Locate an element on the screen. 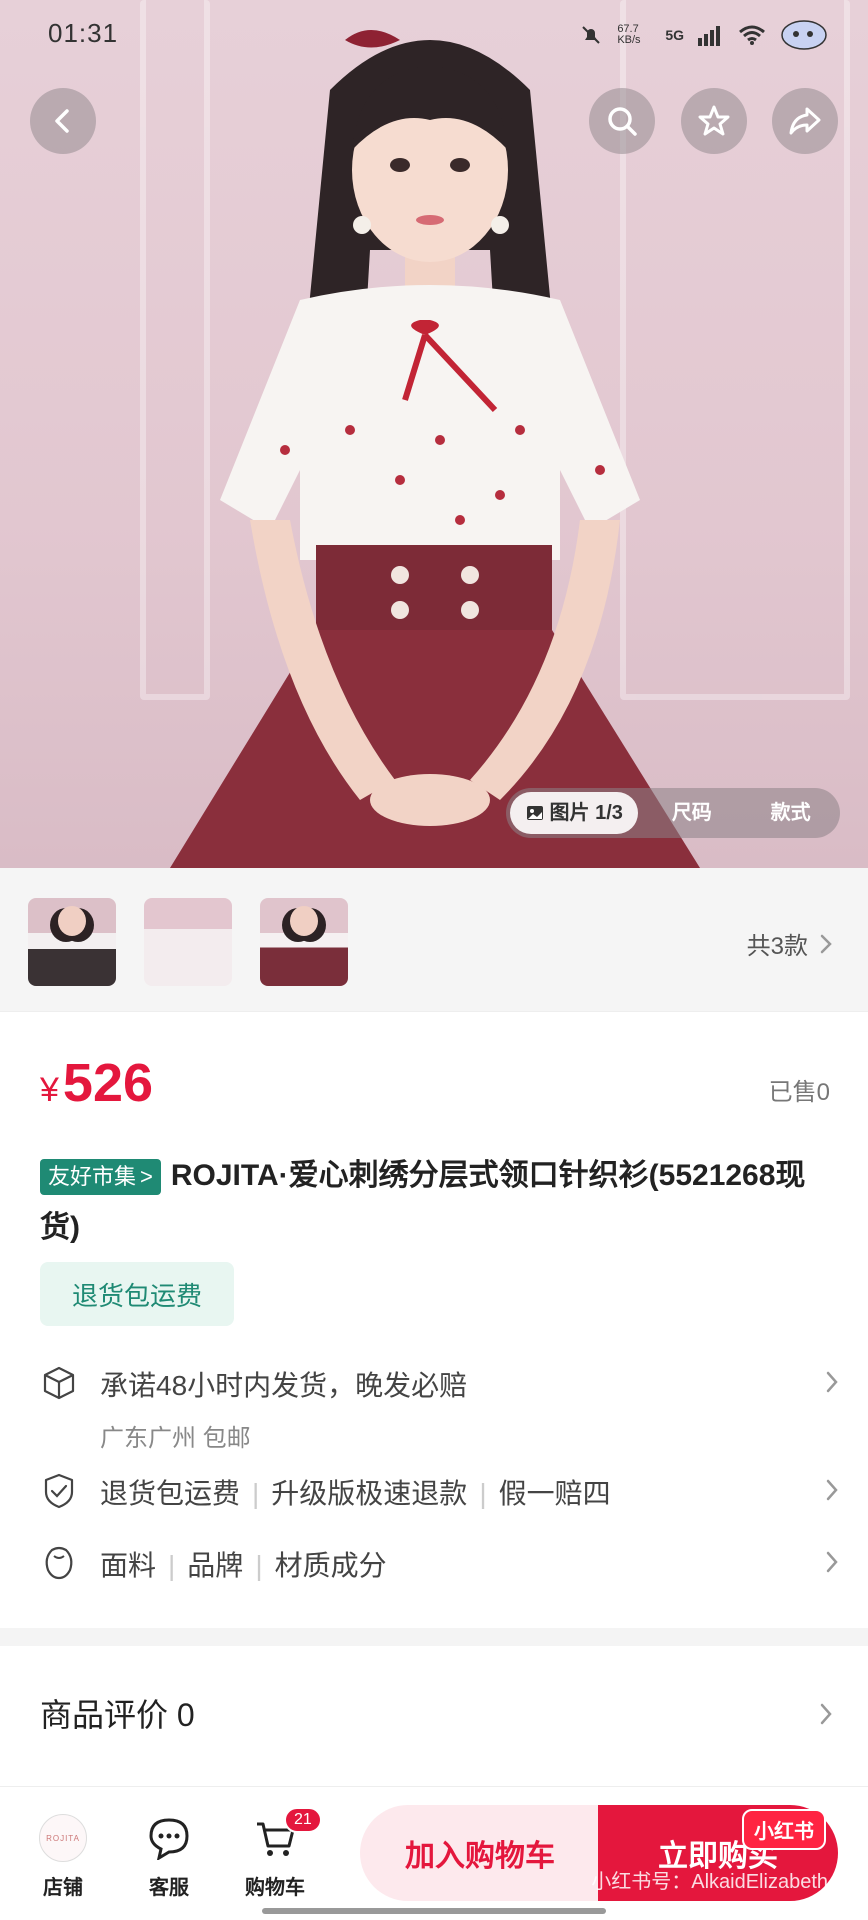  variant-thumbnail-strip: 共3款 is located at coordinates (434, 940).